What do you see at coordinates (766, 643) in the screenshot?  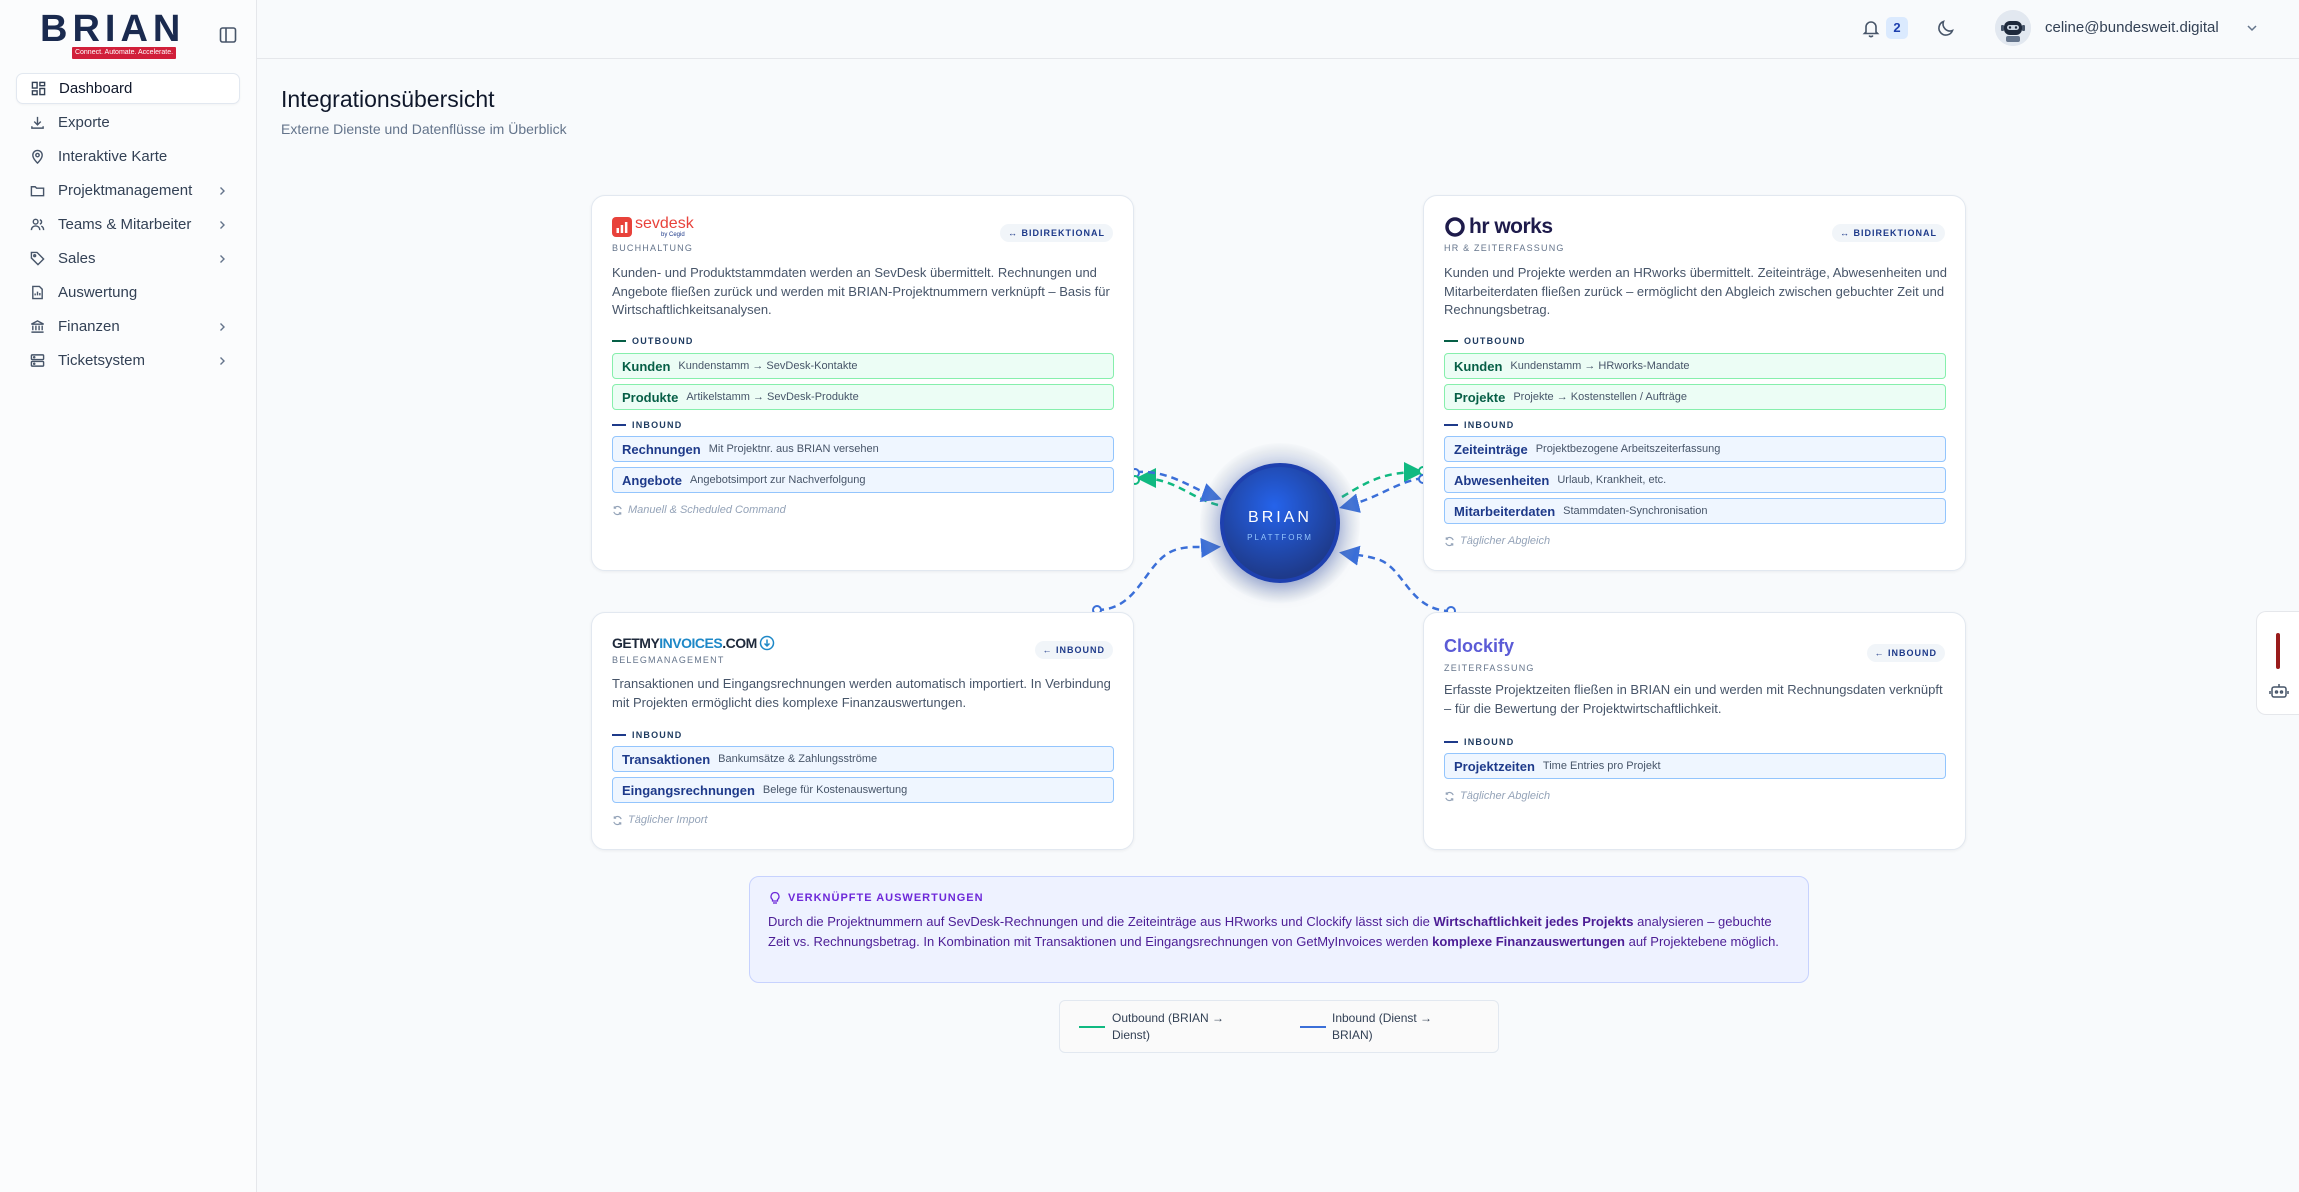 I see `download-circle-icon` at bounding box center [766, 643].